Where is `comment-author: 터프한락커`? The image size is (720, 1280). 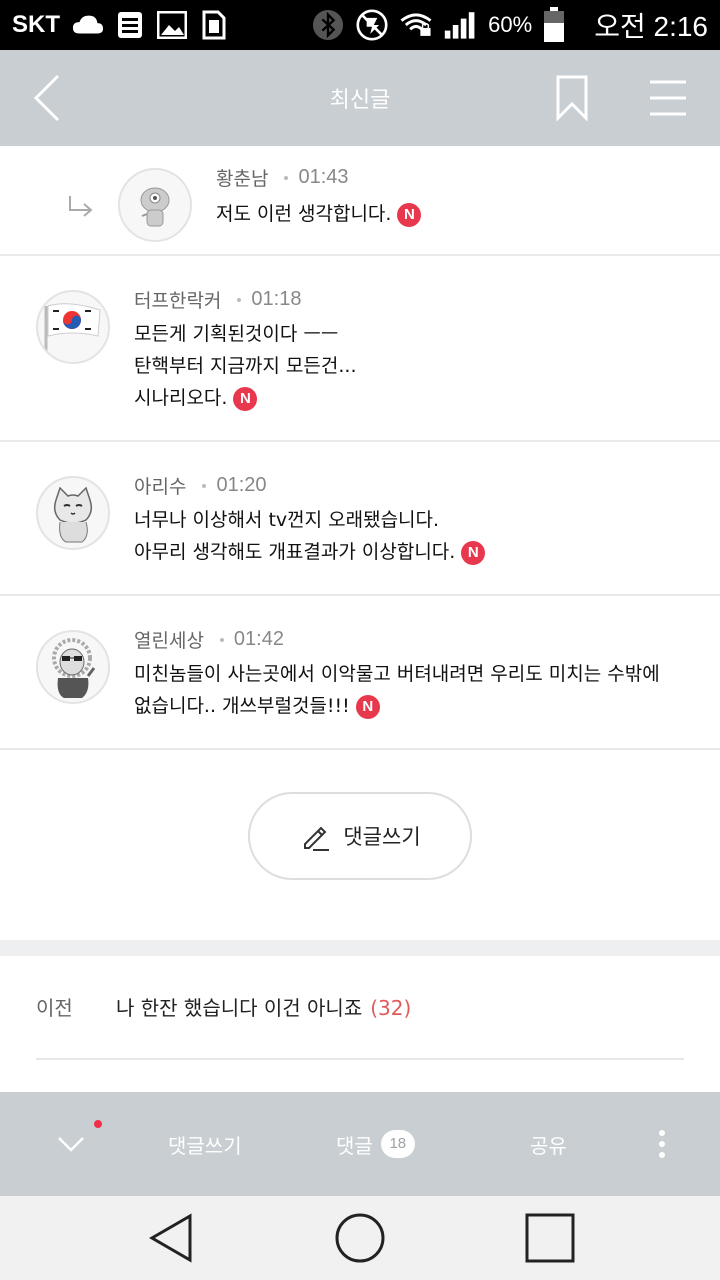 comment-author: 터프한락커 is located at coordinates (177, 299).